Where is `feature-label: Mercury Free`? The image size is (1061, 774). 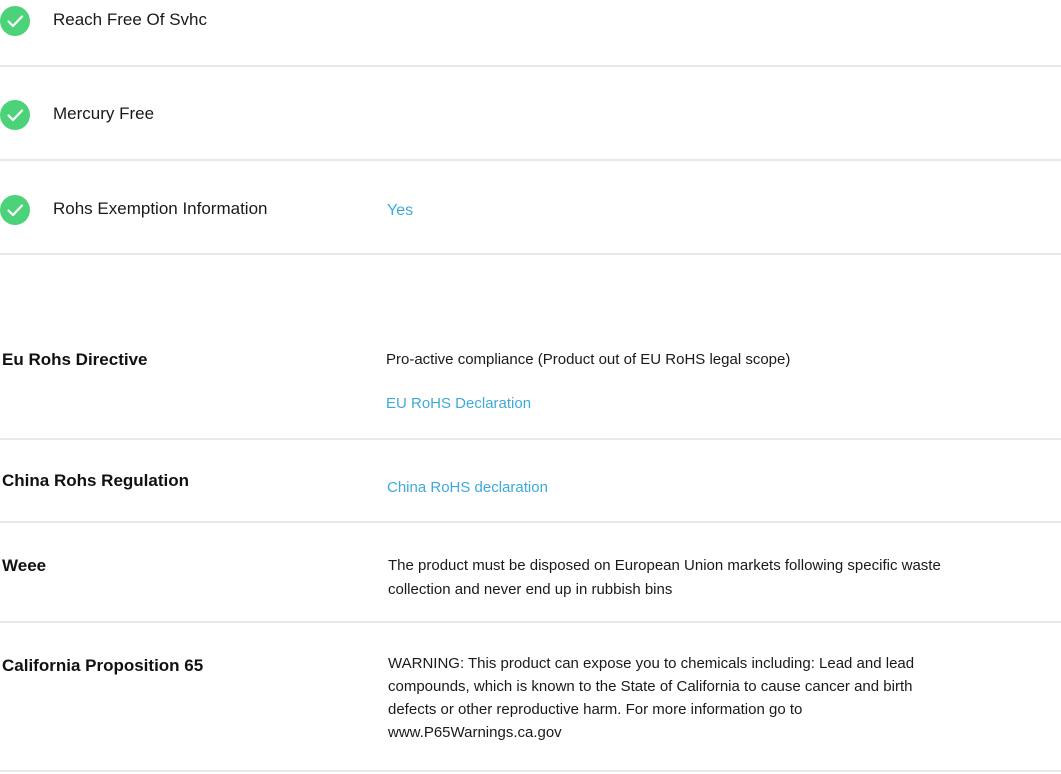
feature-label: Mercury Free is located at coordinates (104, 113).